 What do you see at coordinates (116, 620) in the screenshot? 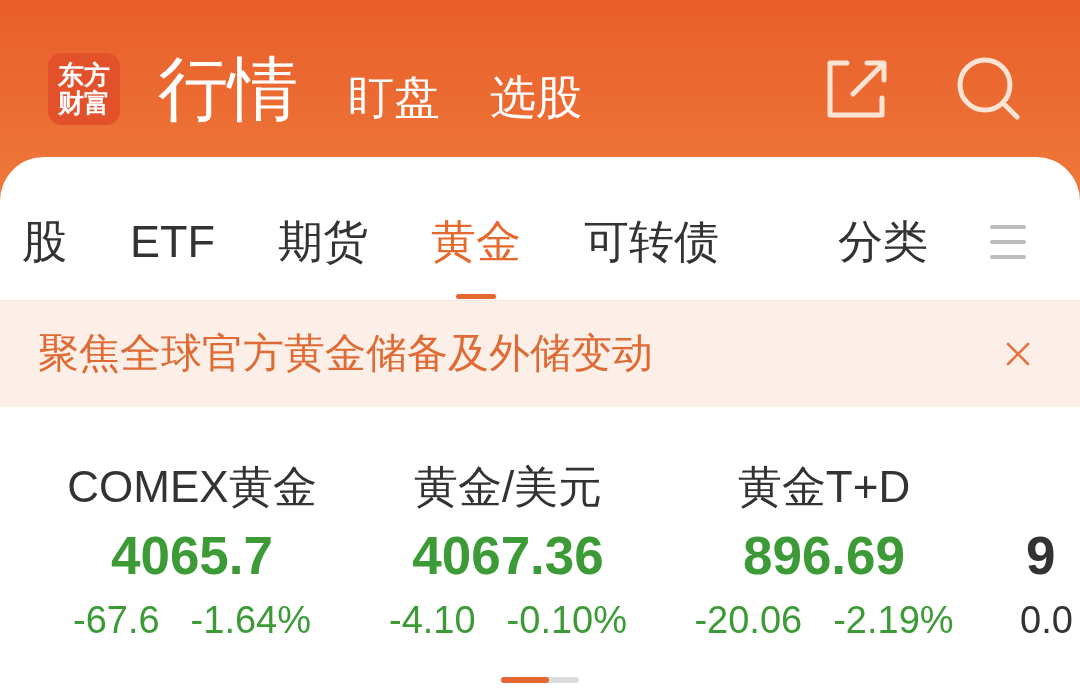
I see `quote-change: -67.6` at bounding box center [116, 620].